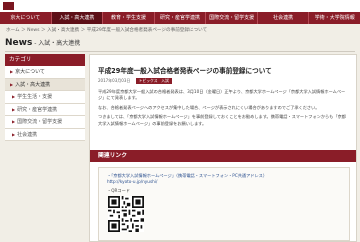  I want to click on article-date: 2017年03月03日, so click(114, 80).